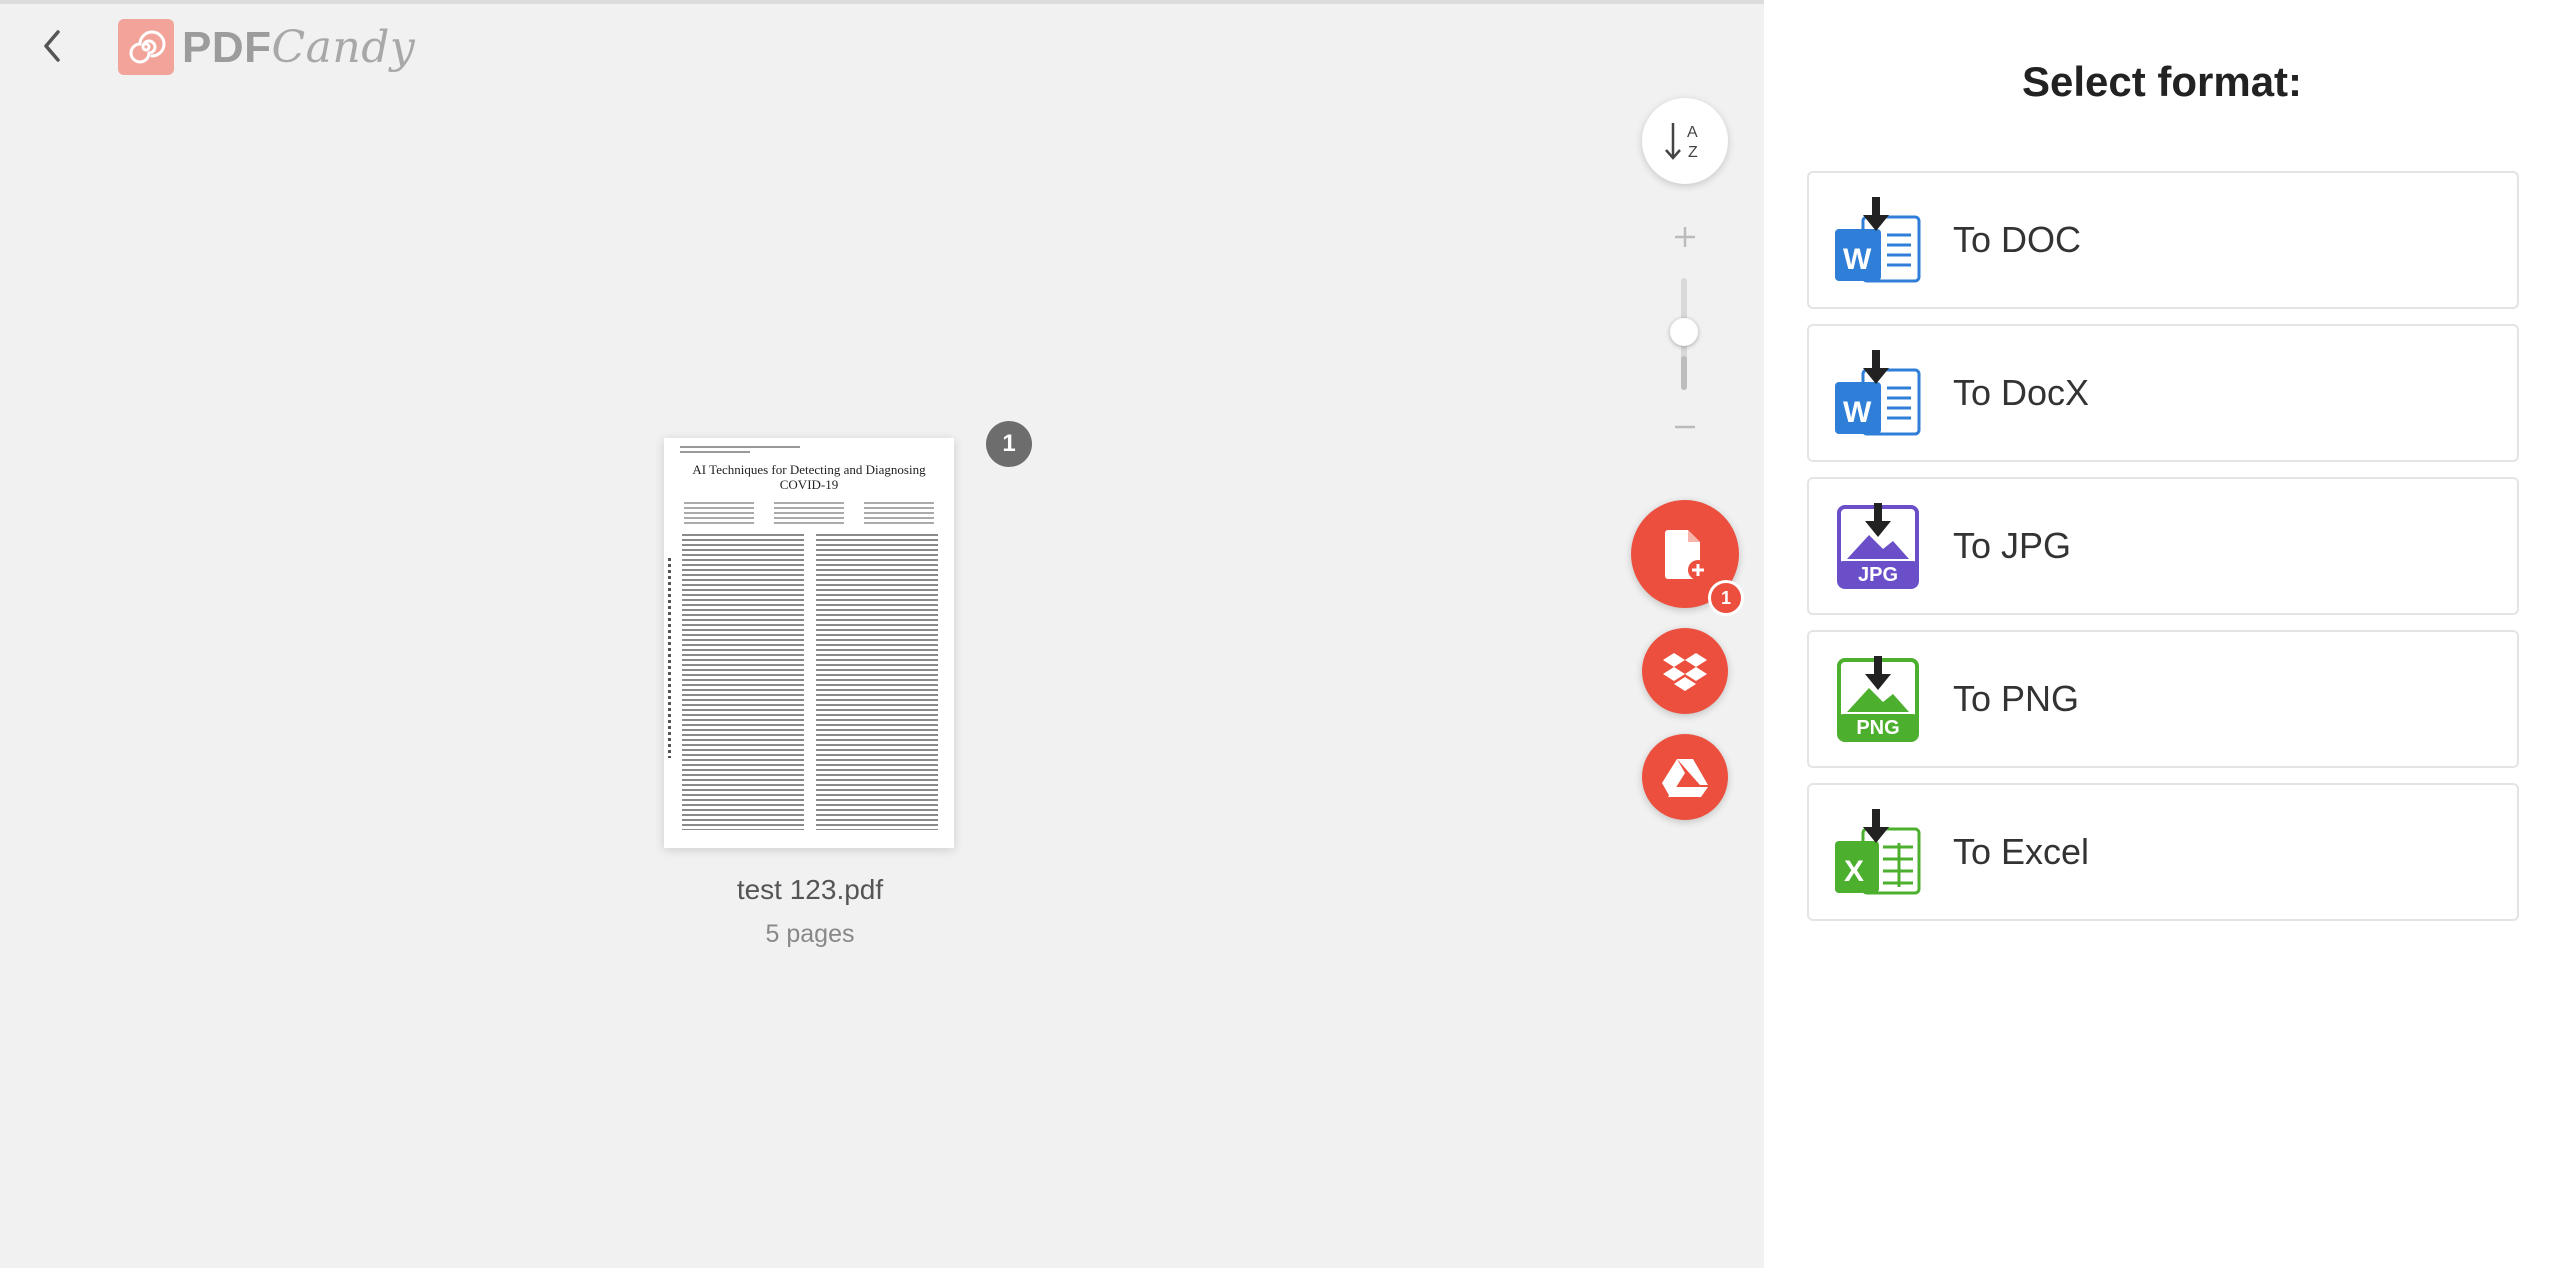 The image size is (2560, 1268). Describe the element at coordinates (1877, 728) in the screenshot. I see `png-tag: PNG` at that location.